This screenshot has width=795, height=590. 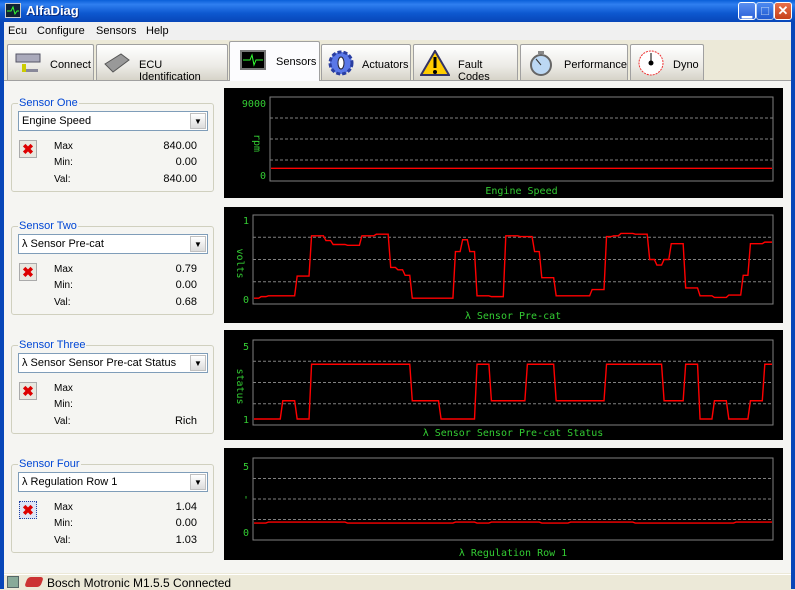 I want to click on menu-help: Help, so click(x=157, y=31).